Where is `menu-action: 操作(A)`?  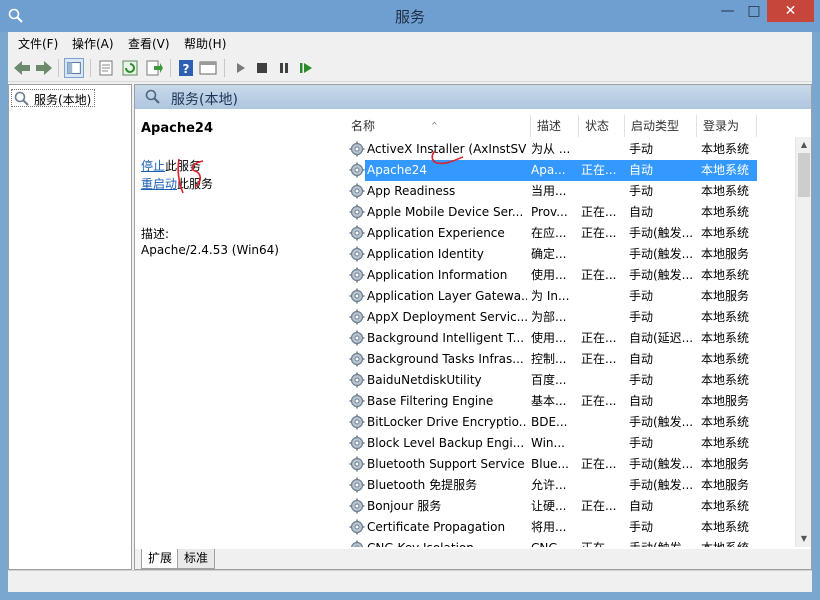
menu-action: 操作(A) is located at coordinates (93, 43).